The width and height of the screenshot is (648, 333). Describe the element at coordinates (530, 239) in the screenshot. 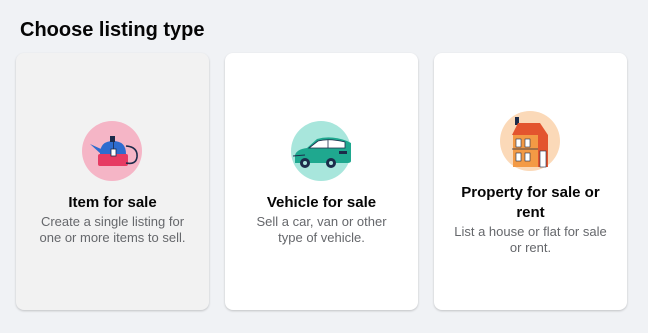

I see `card-description: List a house or flat for sale or rent.` at that location.